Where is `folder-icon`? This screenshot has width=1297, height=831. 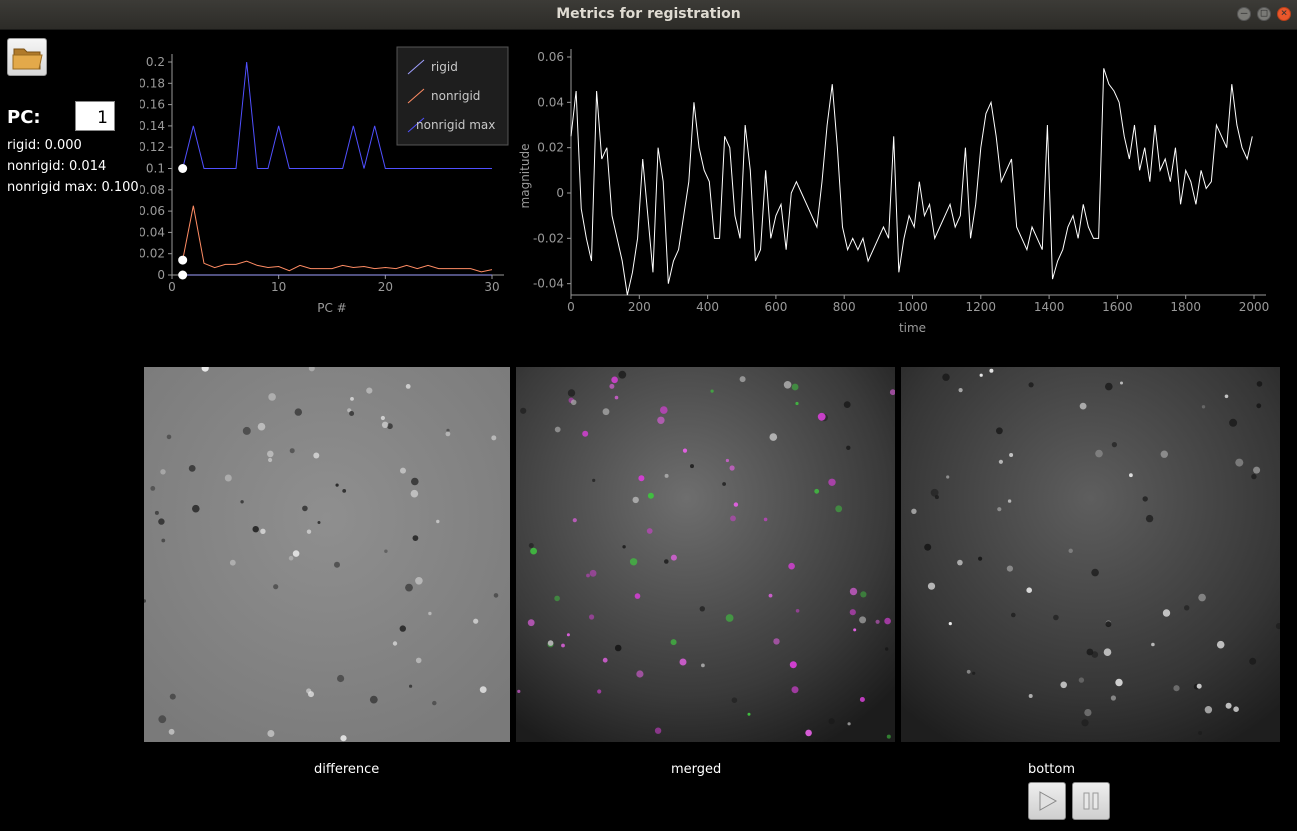
folder-icon is located at coordinates (27, 59).